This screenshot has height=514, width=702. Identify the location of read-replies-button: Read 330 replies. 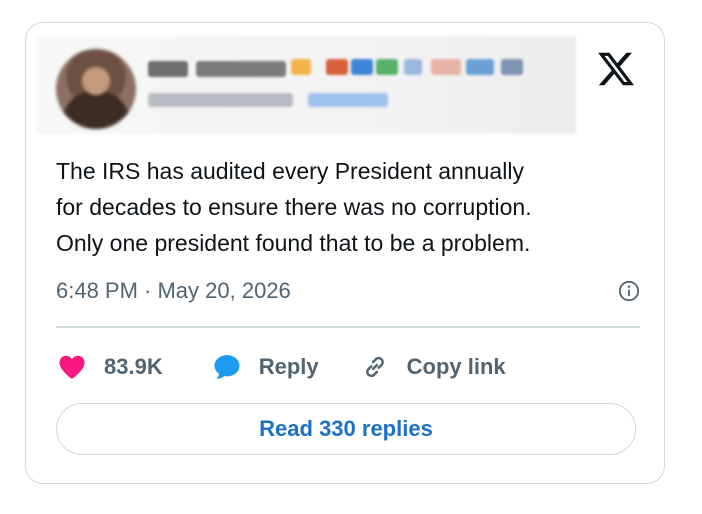
(346, 429).